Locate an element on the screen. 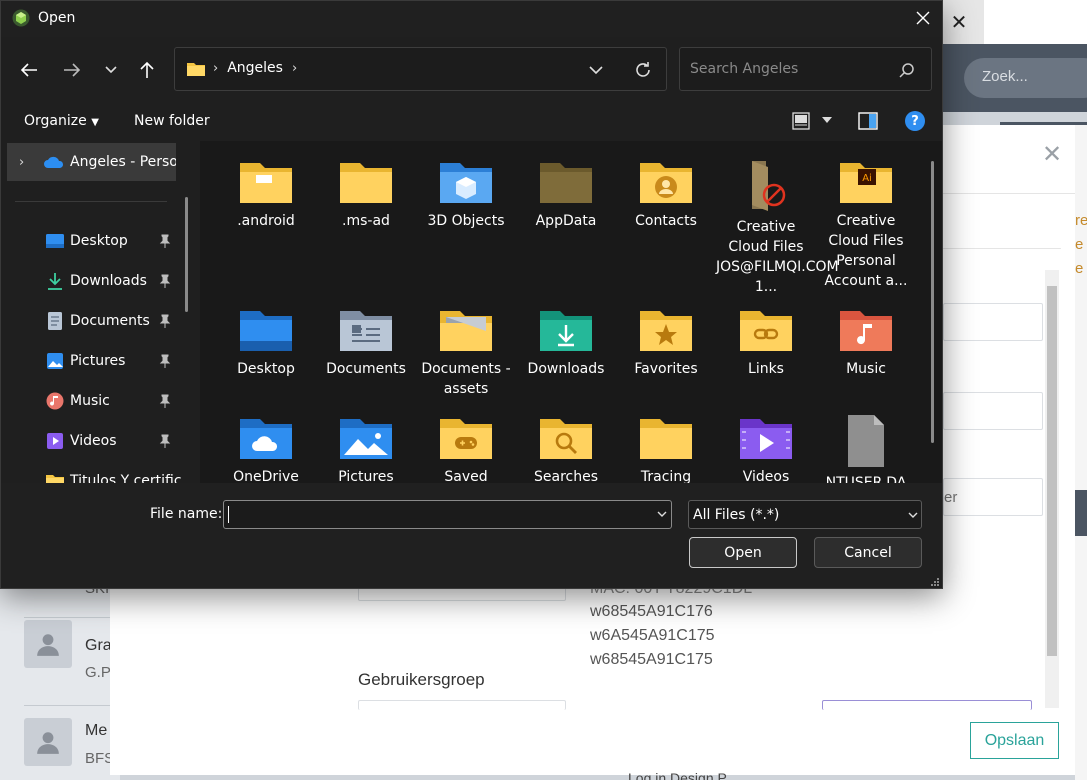 The image size is (1087, 780). file-tile-onedrive: OneDrive is located at coordinates (266, 449).